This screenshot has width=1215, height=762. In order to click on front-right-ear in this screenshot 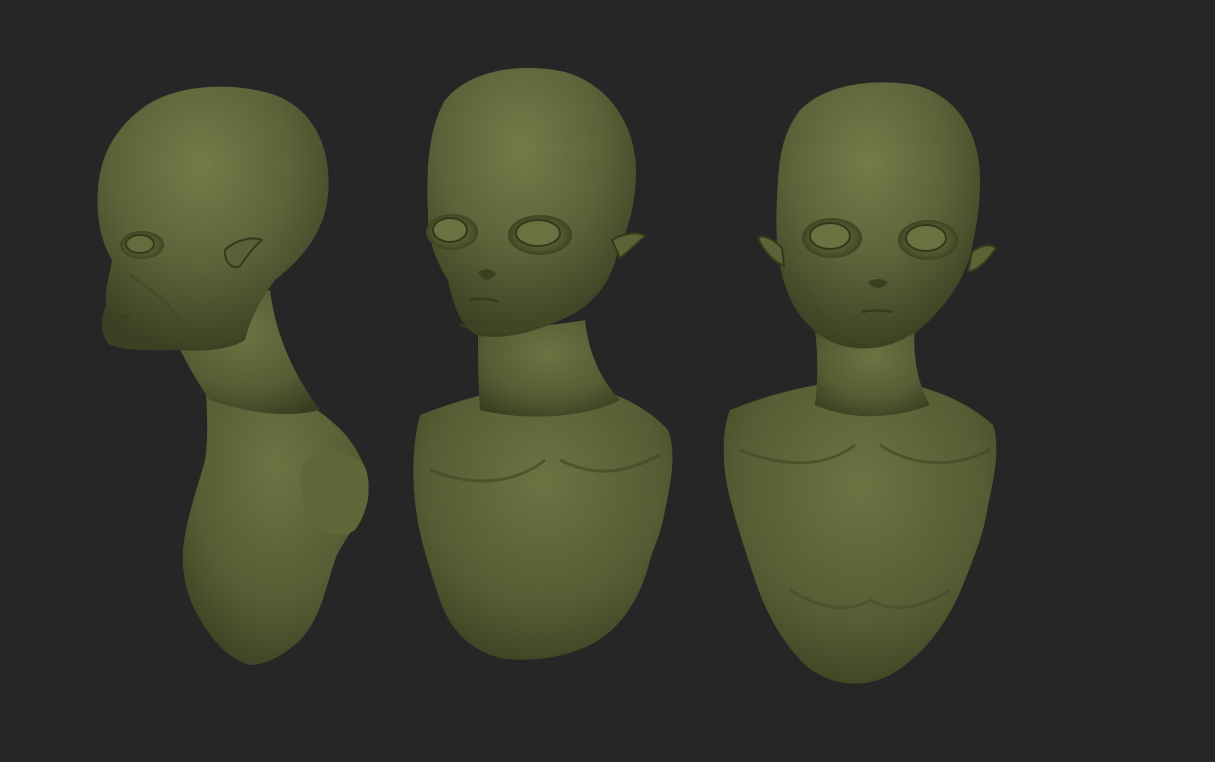, I will do `click(982, 259)`.